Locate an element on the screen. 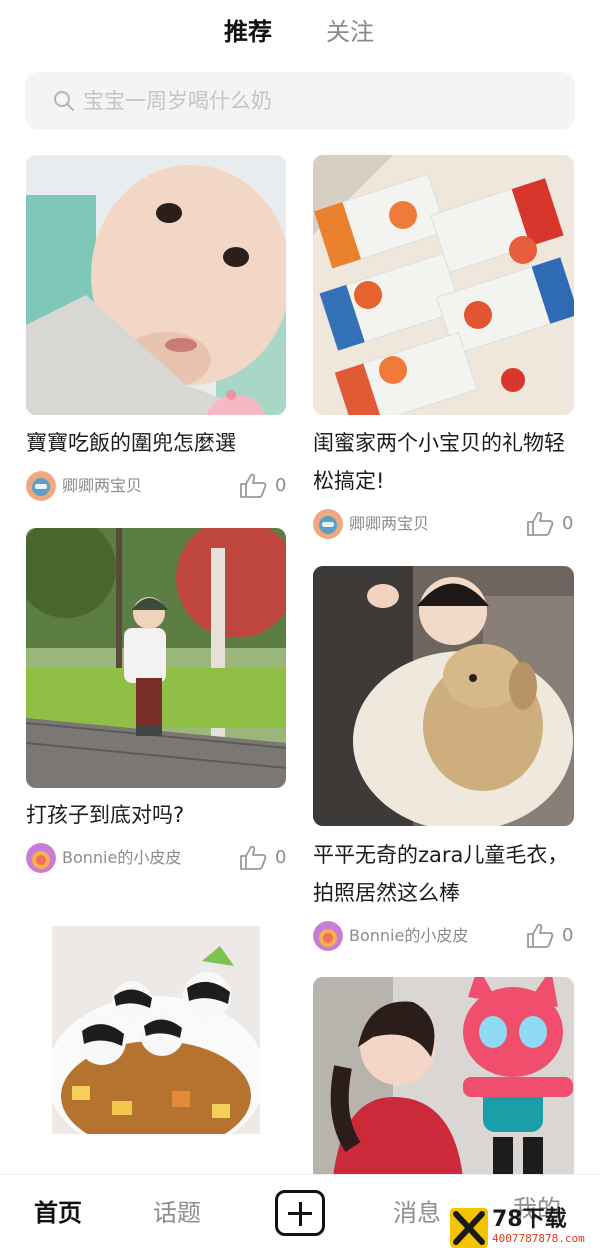 Image resolution: width=600 pixels, height=1248 pixels. nav-messages: 消息 is located at coordinates (417, 1213).